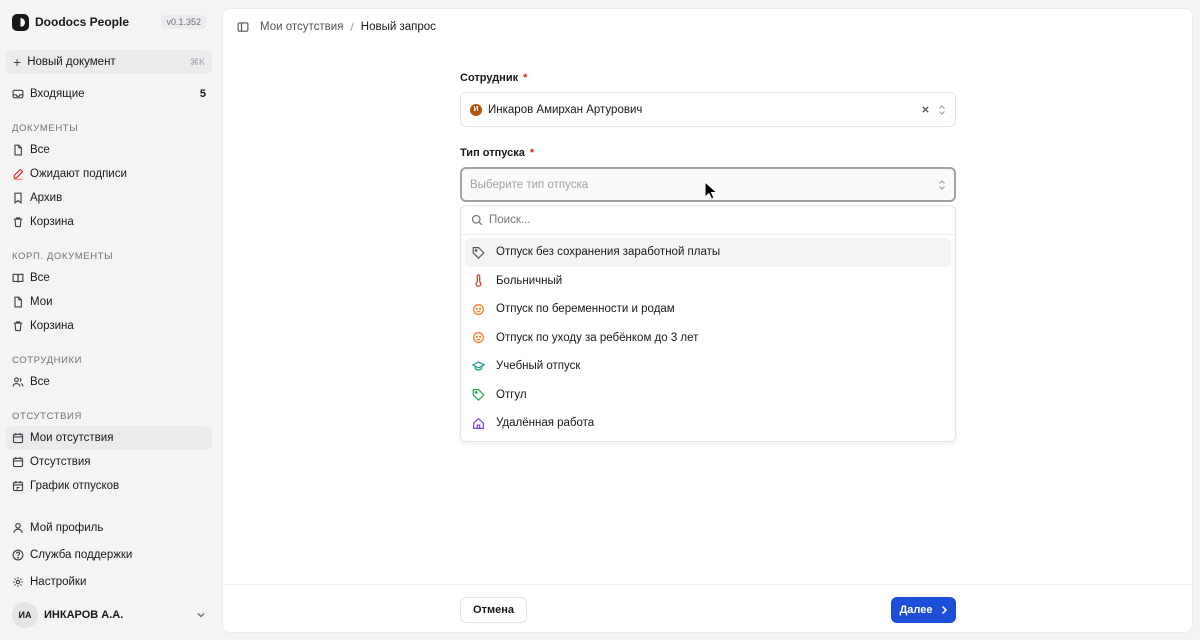 The image size is (1200, 640). Describe the element at coordinates (202, 94) in the screenshot. I see `inbox-count-badge: 5` at that location.